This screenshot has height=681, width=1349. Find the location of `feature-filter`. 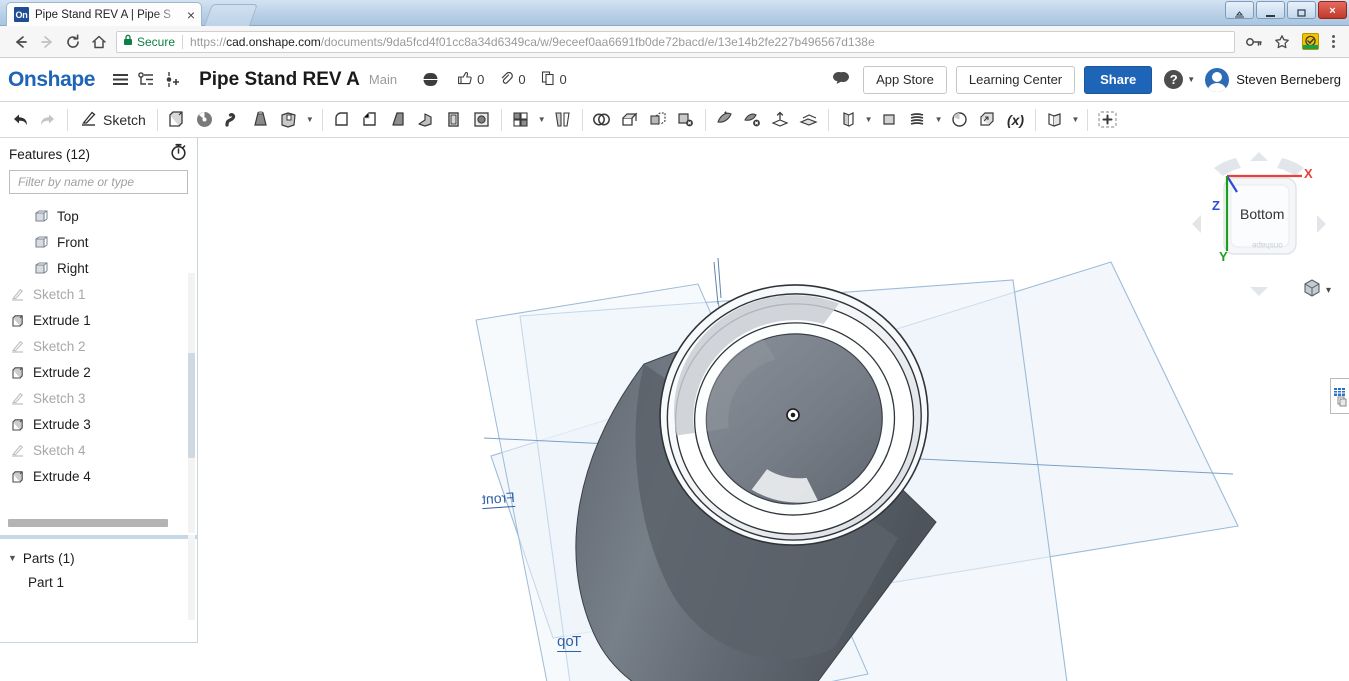

feature-filter is located at coordinates (98, 182).